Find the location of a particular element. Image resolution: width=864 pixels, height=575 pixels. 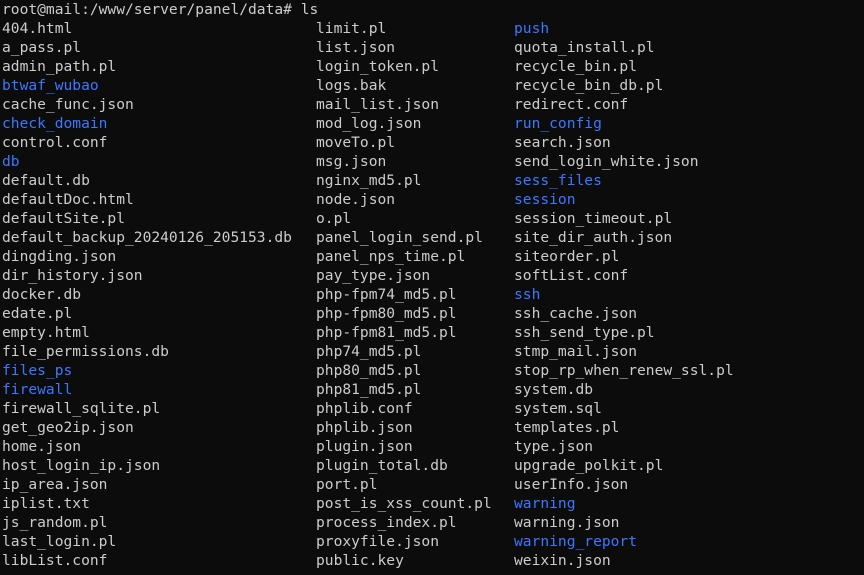

file-entry: moveTo.pl is located at coordinates (356, 142).